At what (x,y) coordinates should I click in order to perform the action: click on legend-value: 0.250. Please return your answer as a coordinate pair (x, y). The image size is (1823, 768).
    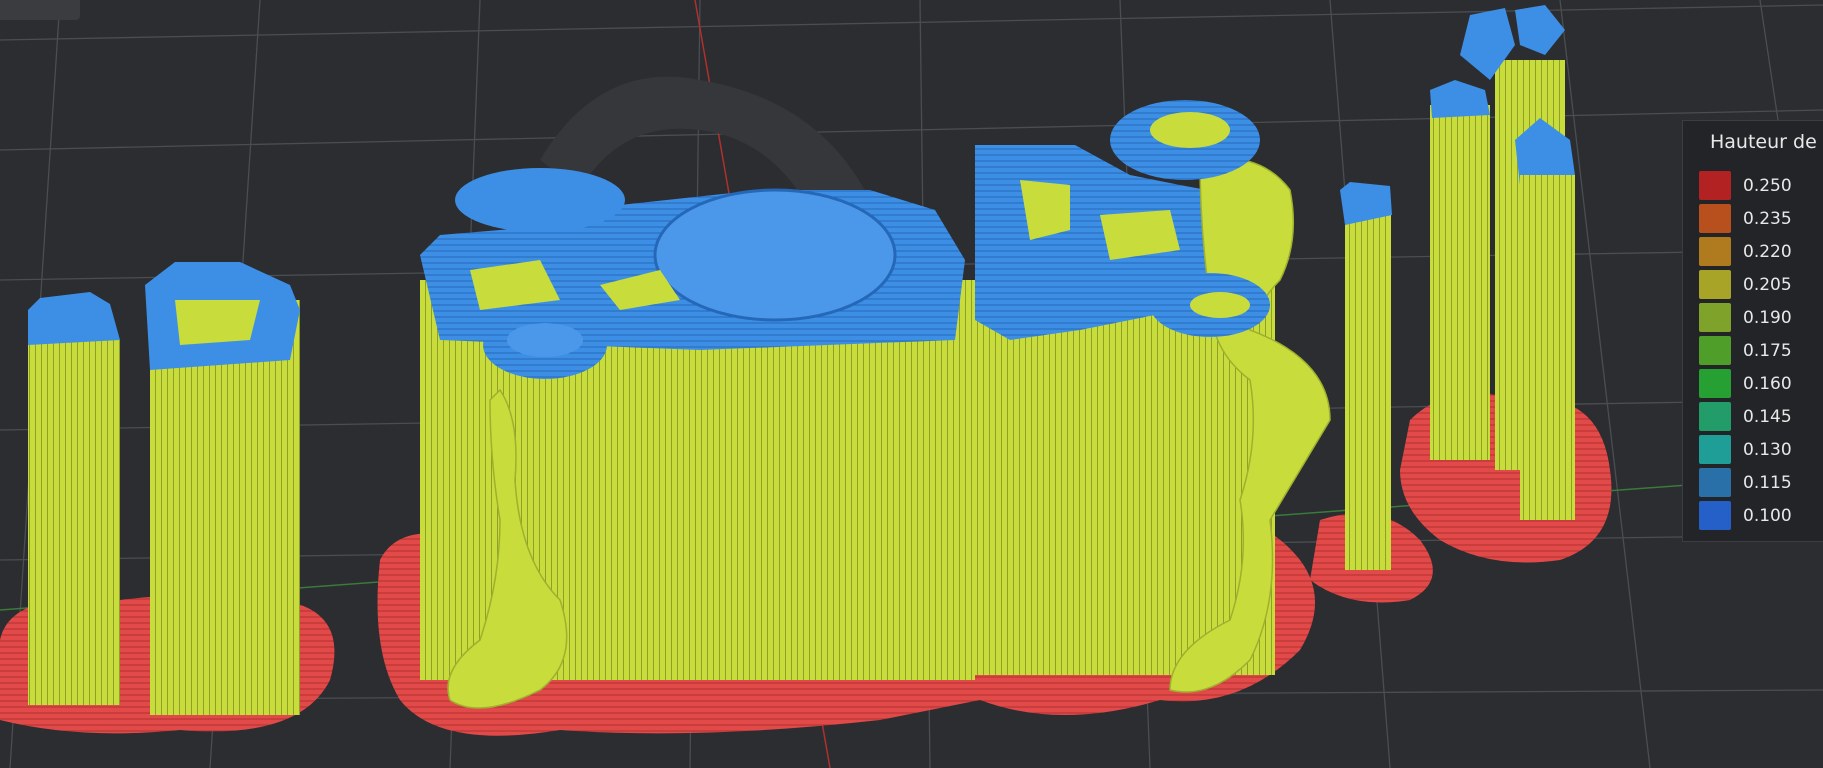
    Looking at the image, I should click on (1767, 185).